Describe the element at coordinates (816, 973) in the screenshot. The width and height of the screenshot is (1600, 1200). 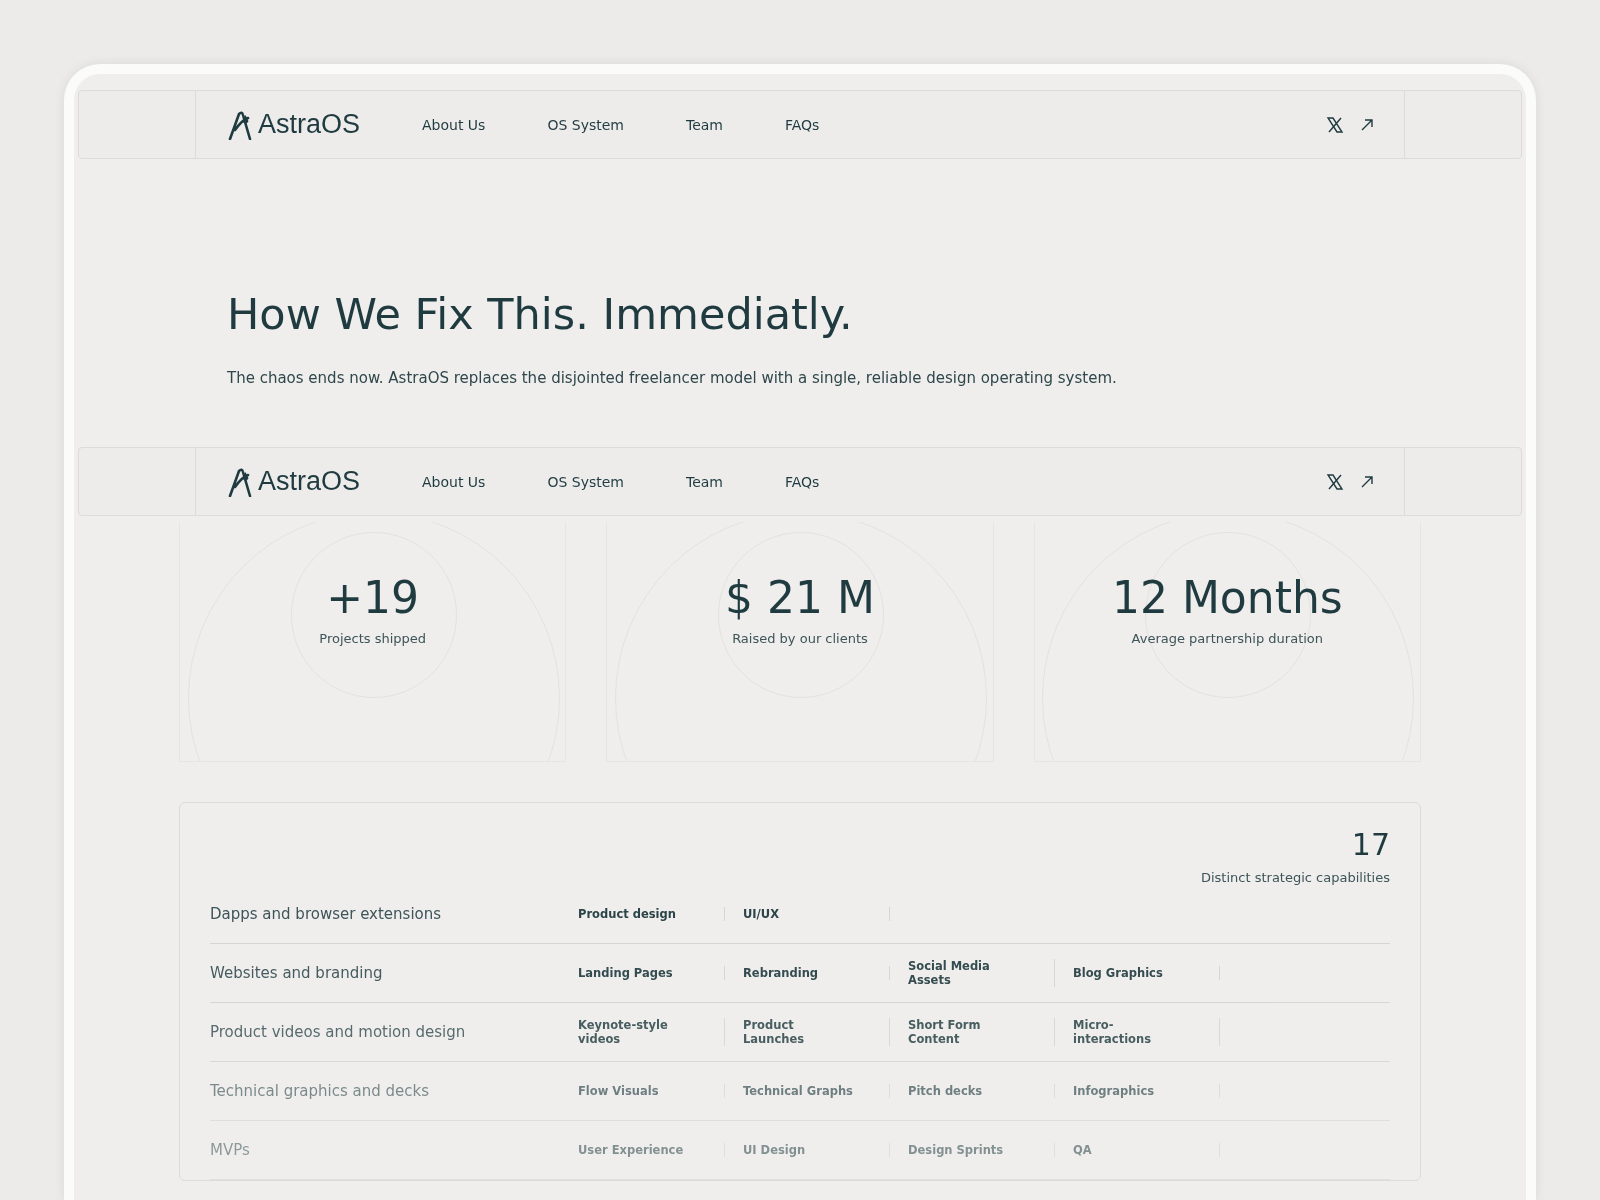
I see `capability-tag: Rebranding` at that location.